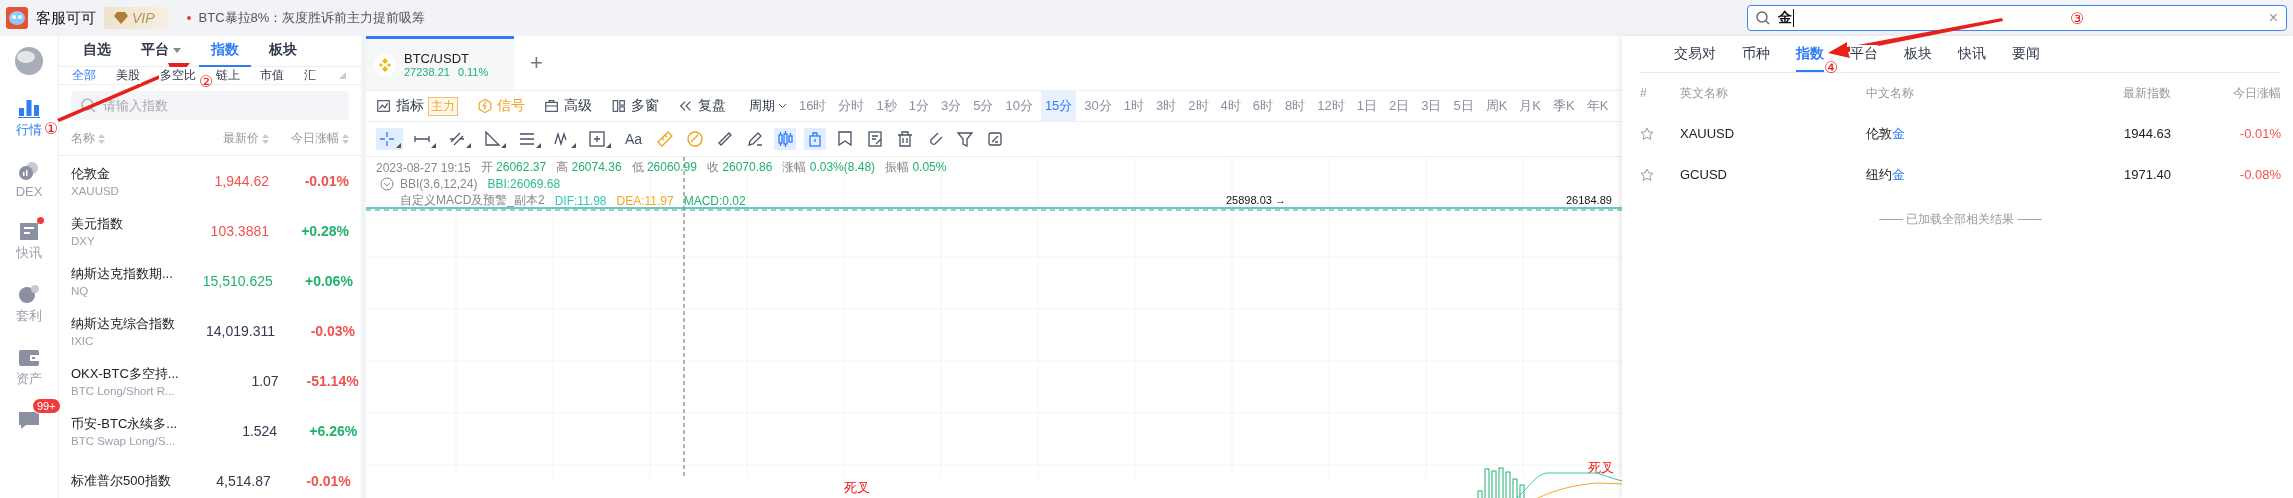  Describe the element at coordinates (121, 481) in the screenshot. I see `index-name: 标准普尔500指数` at that location.